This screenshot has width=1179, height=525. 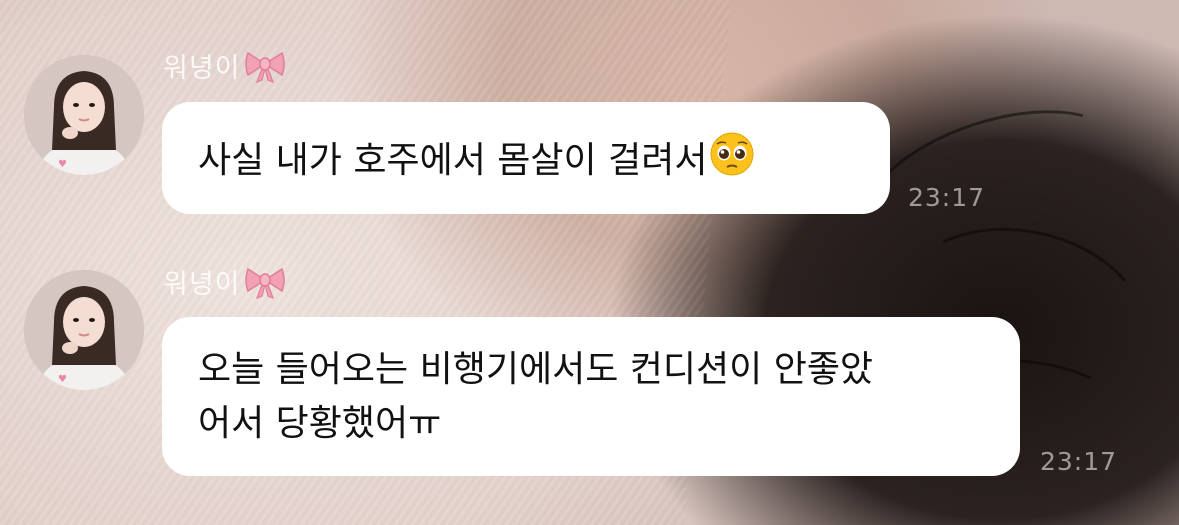 What do you see at coordinates (453, 160) in the screenshot?
I see `message-text: 사실 내가 호주에서 몸살이 걸려서` at bounding box center [453, 160].